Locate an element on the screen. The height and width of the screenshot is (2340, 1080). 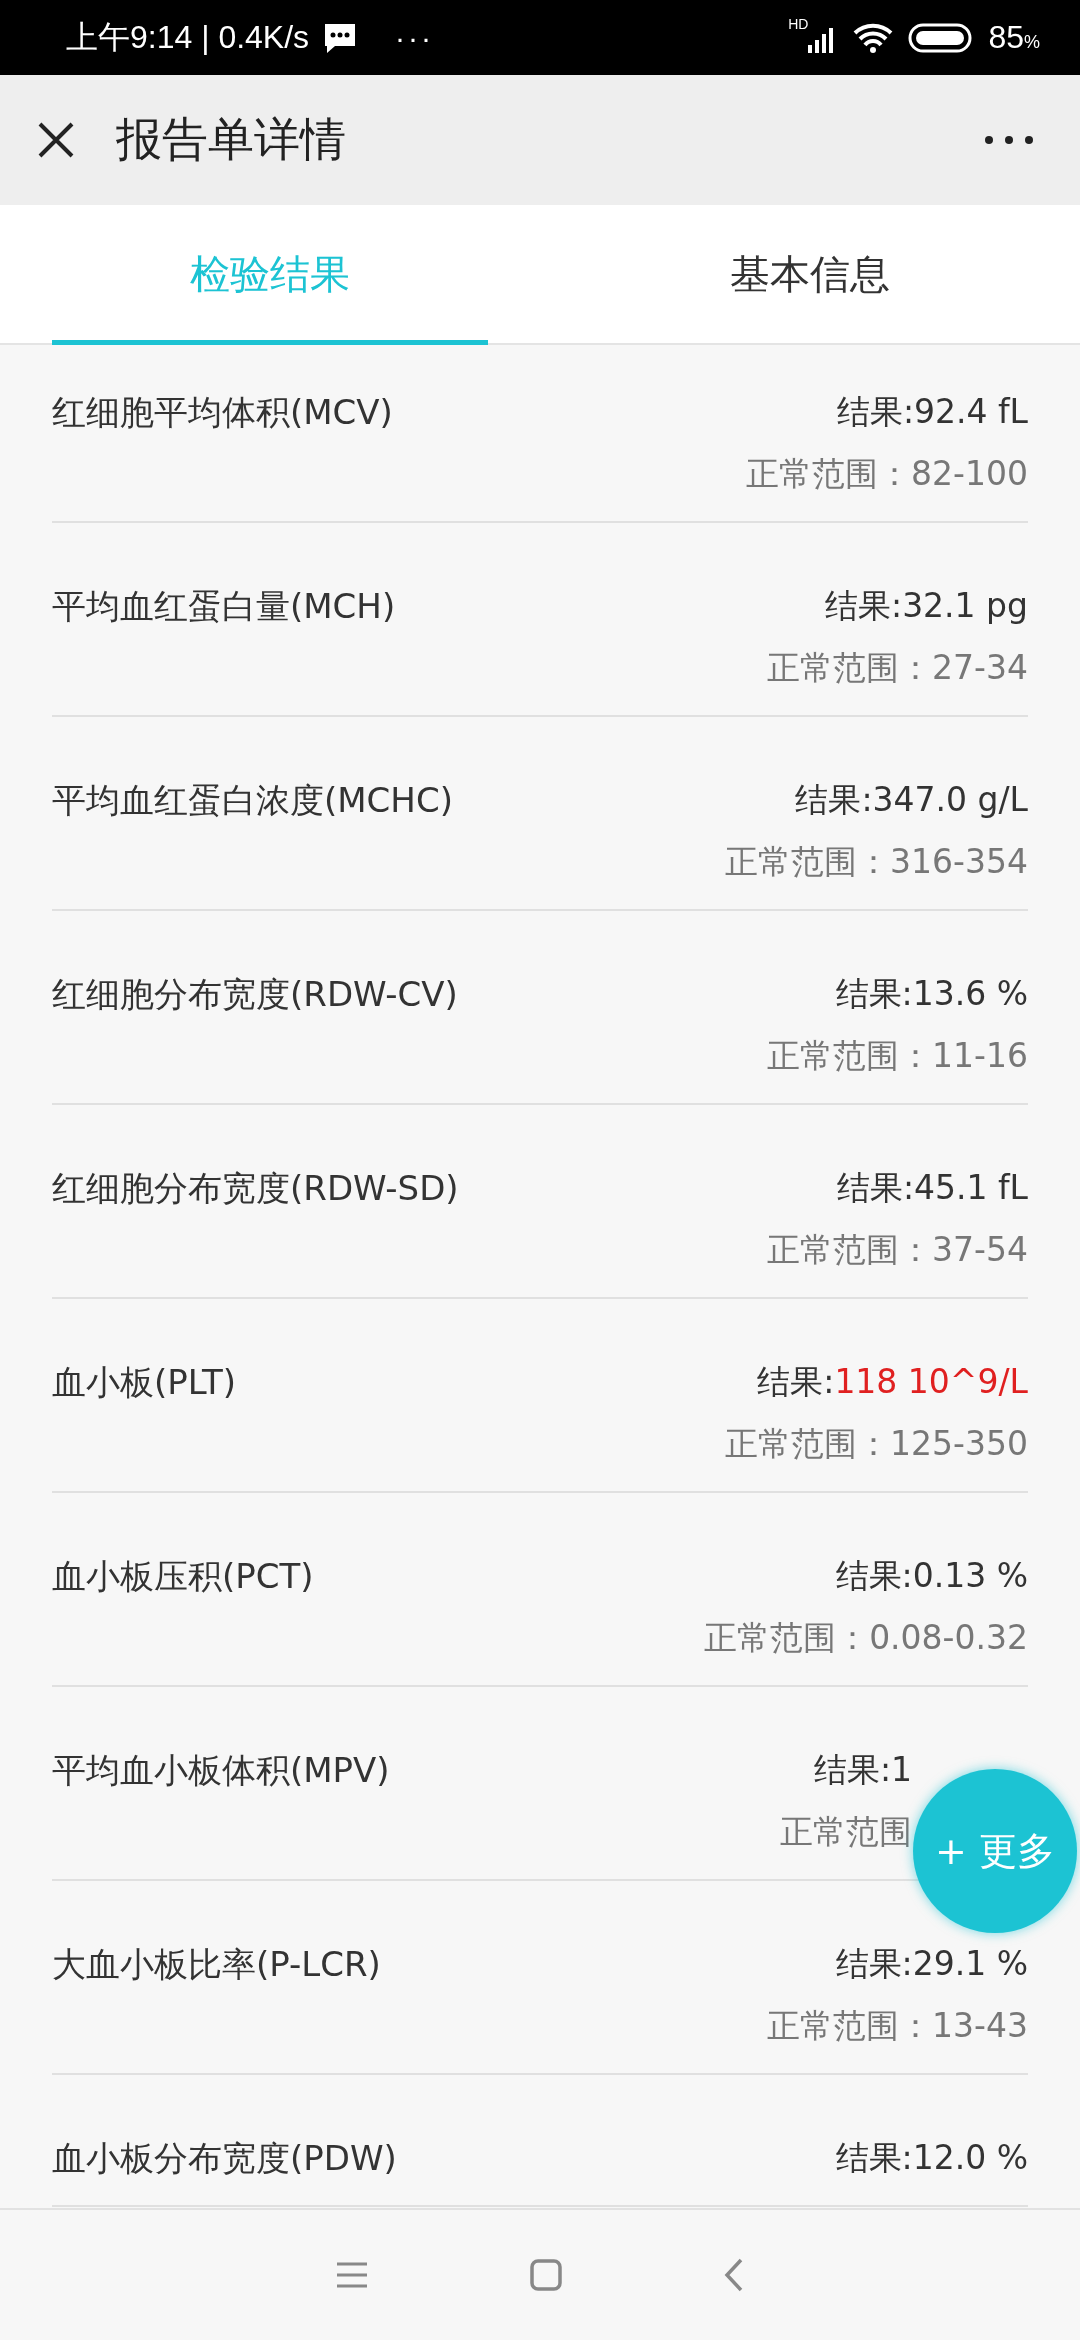
result-value: 结果:347.0 g/L is located at coordinates (911, 800).